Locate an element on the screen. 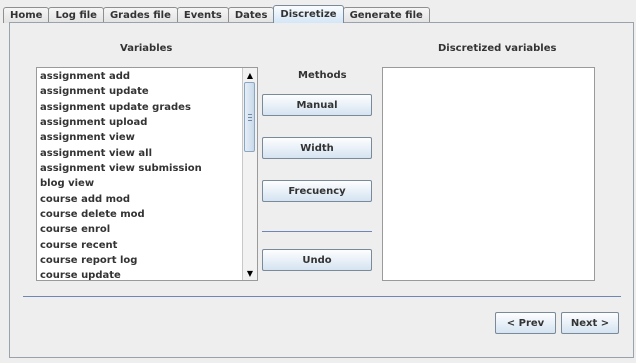 This screenshot has width=636, height=363. manual-button: Manual is located at coordinates (317, 105).